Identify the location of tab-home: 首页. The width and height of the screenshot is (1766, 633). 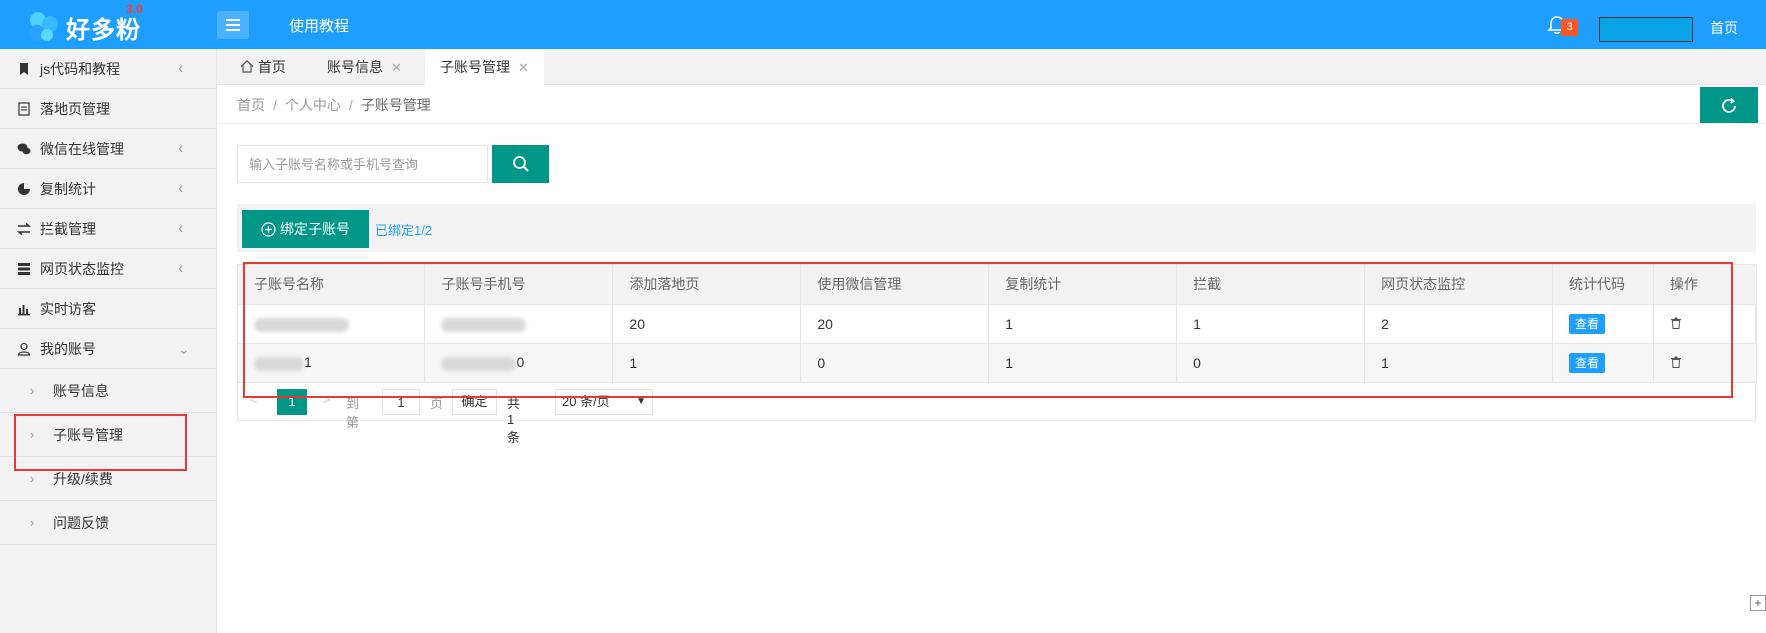
(263, 67).